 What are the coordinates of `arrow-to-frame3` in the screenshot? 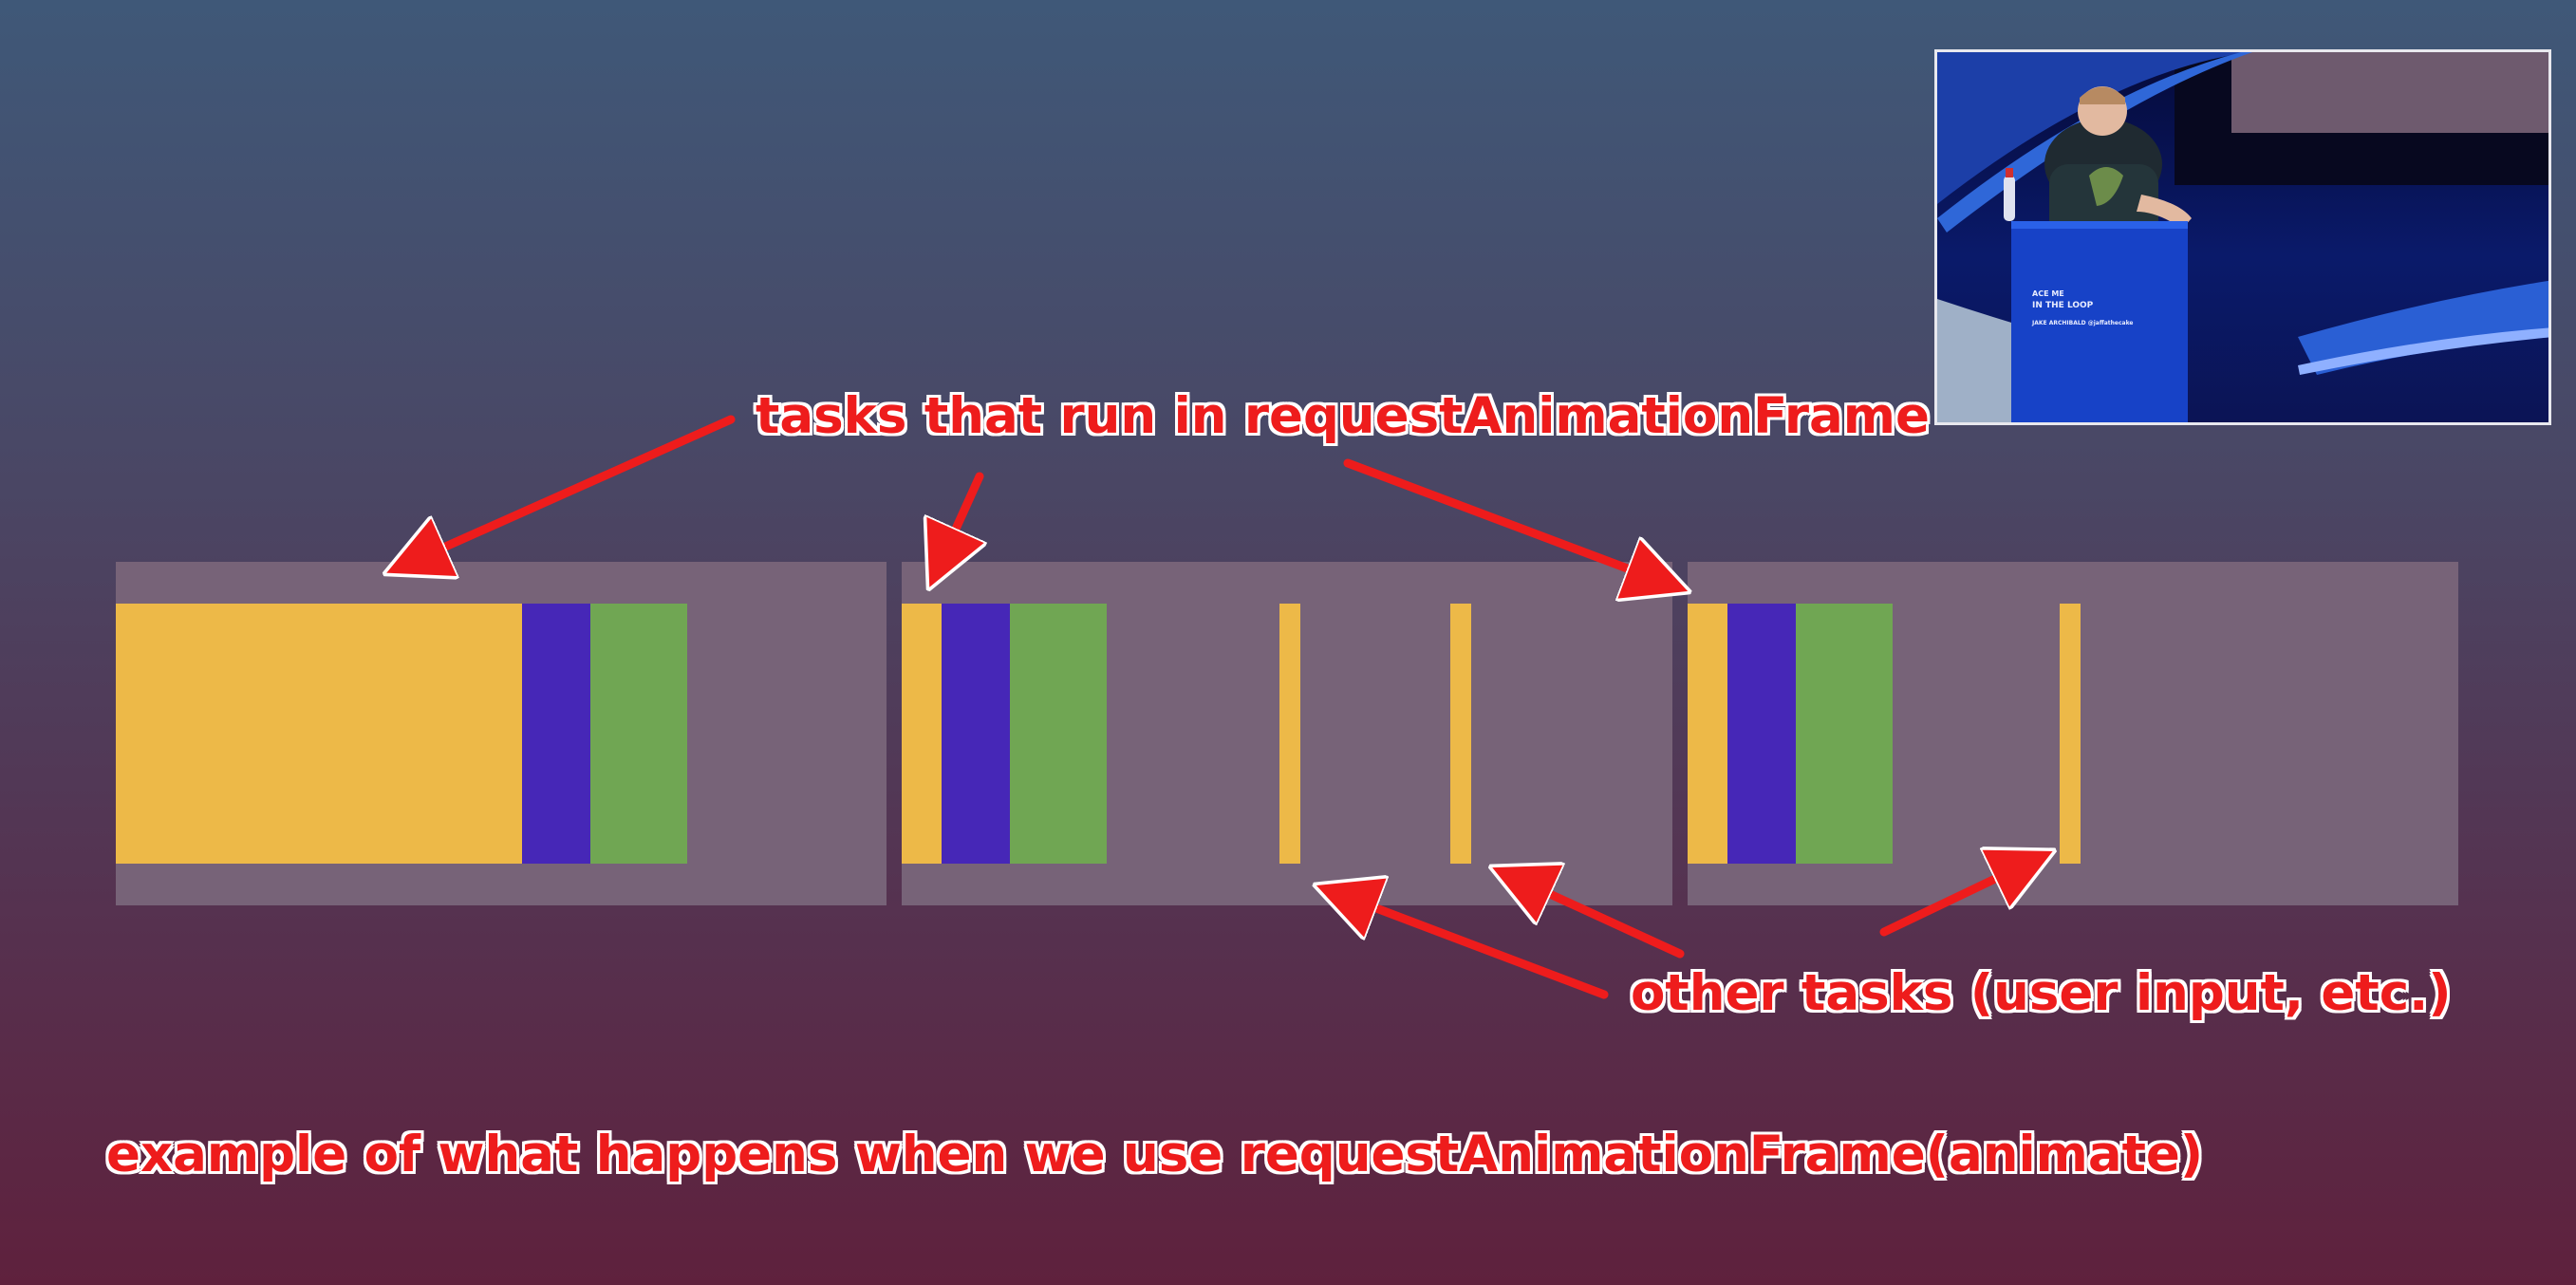 It's located at (1509, 522).